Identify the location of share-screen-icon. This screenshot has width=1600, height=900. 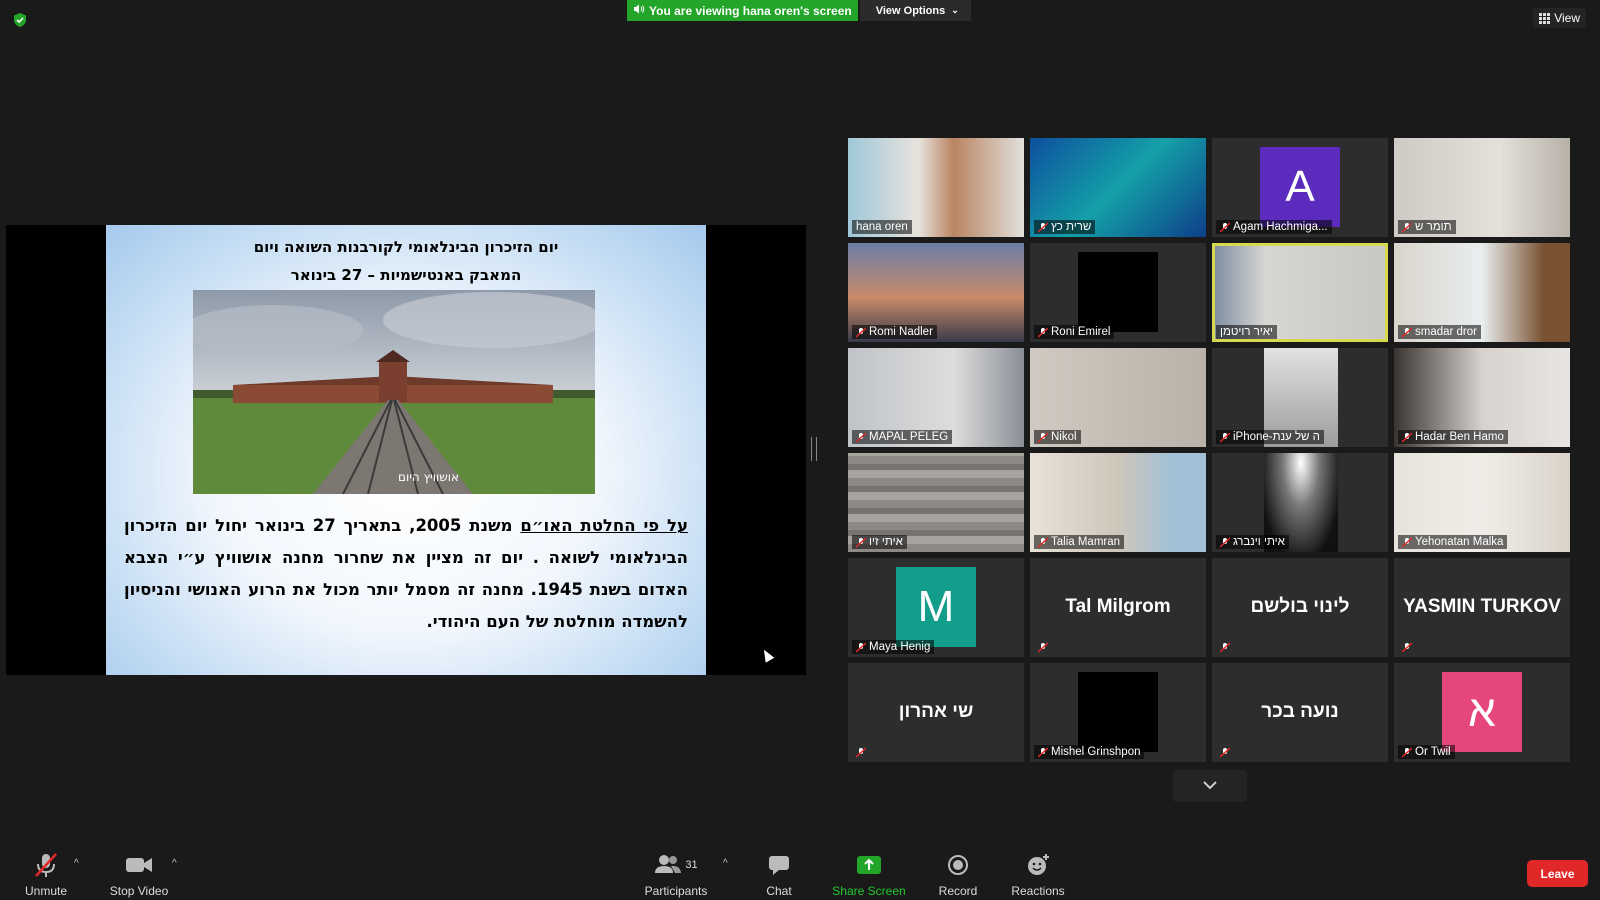
(869, 865).